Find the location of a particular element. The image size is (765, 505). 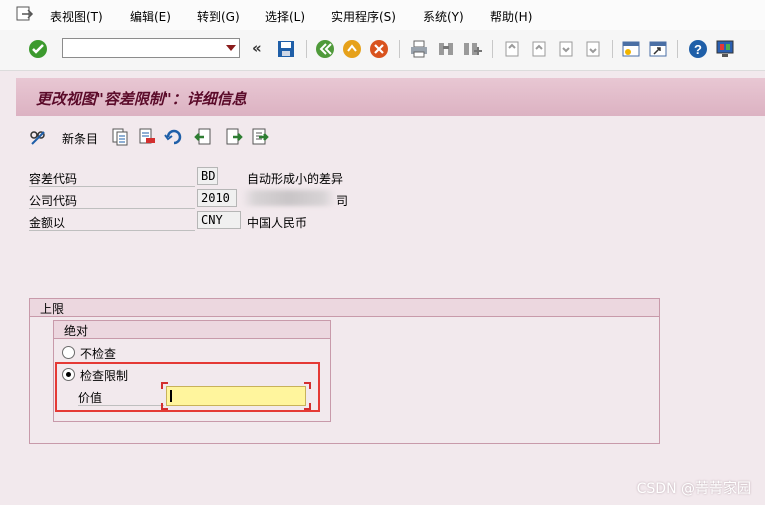

find-icon is located at coordinates (446, 49).